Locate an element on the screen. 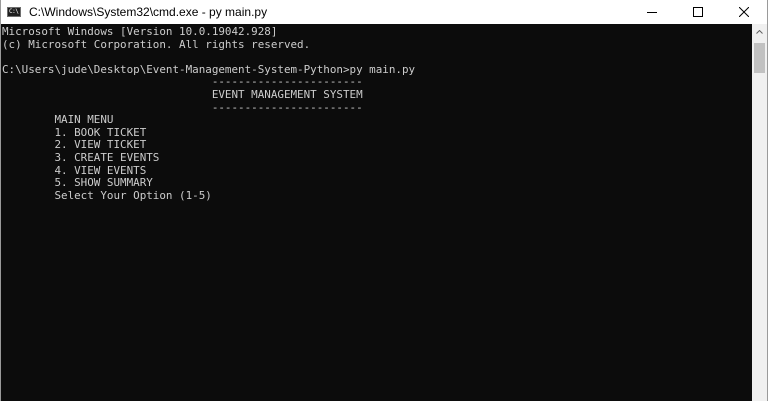 This screenshot has height=401, width=768. chevron-up-icon is located at coordinates (759, 32).